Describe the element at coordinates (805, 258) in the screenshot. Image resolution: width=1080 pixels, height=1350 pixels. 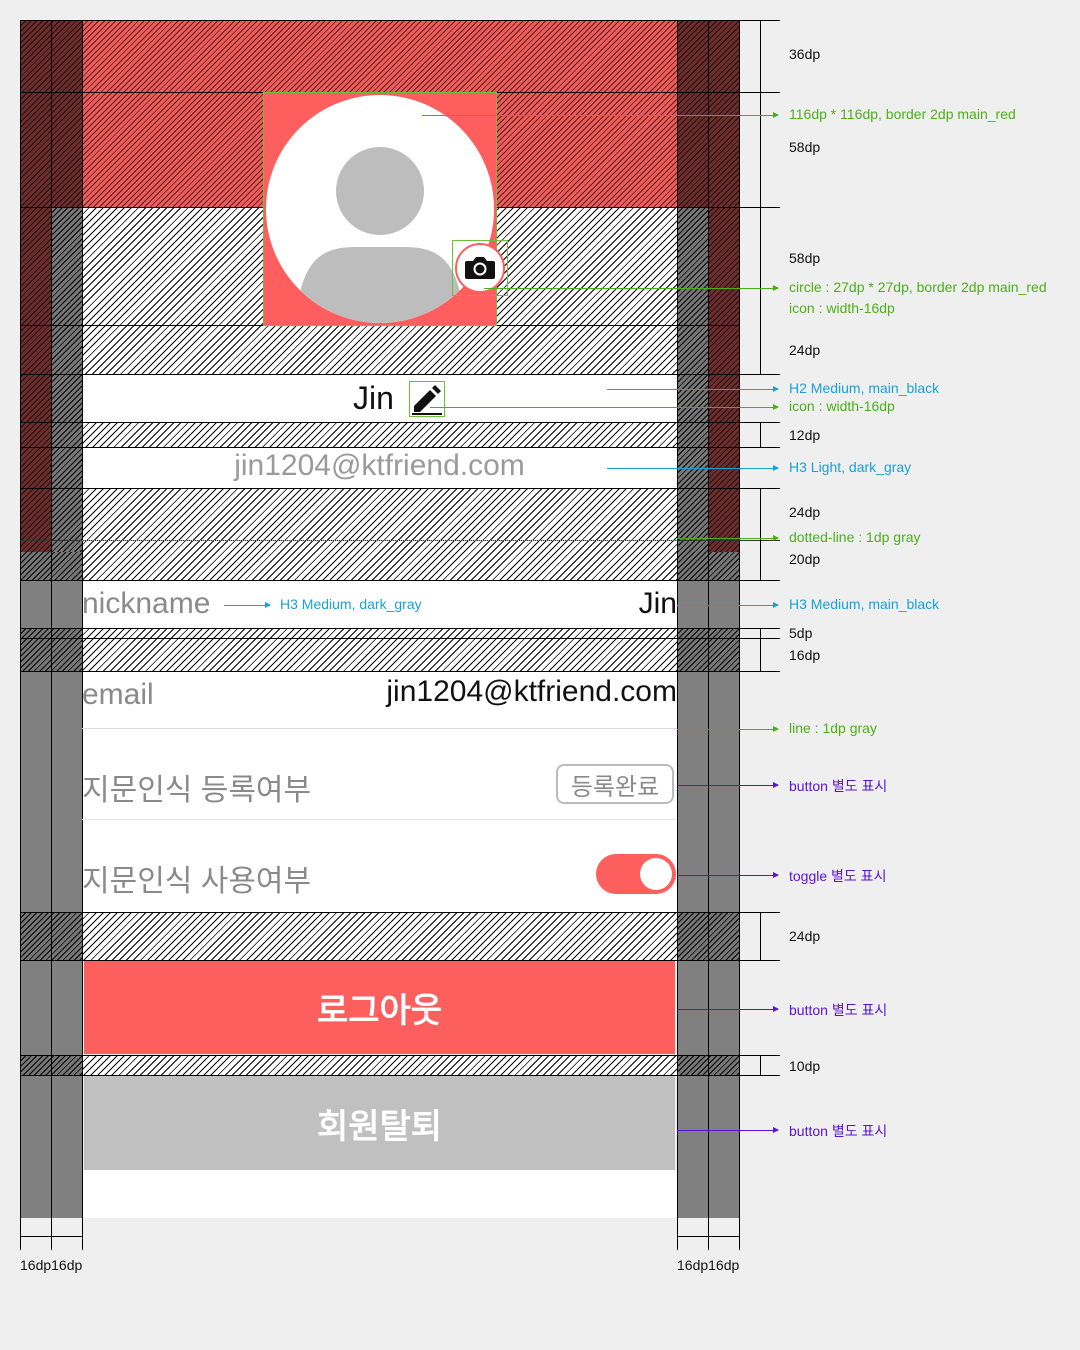
I see `dim-58-bottom: 58dp` at that location.